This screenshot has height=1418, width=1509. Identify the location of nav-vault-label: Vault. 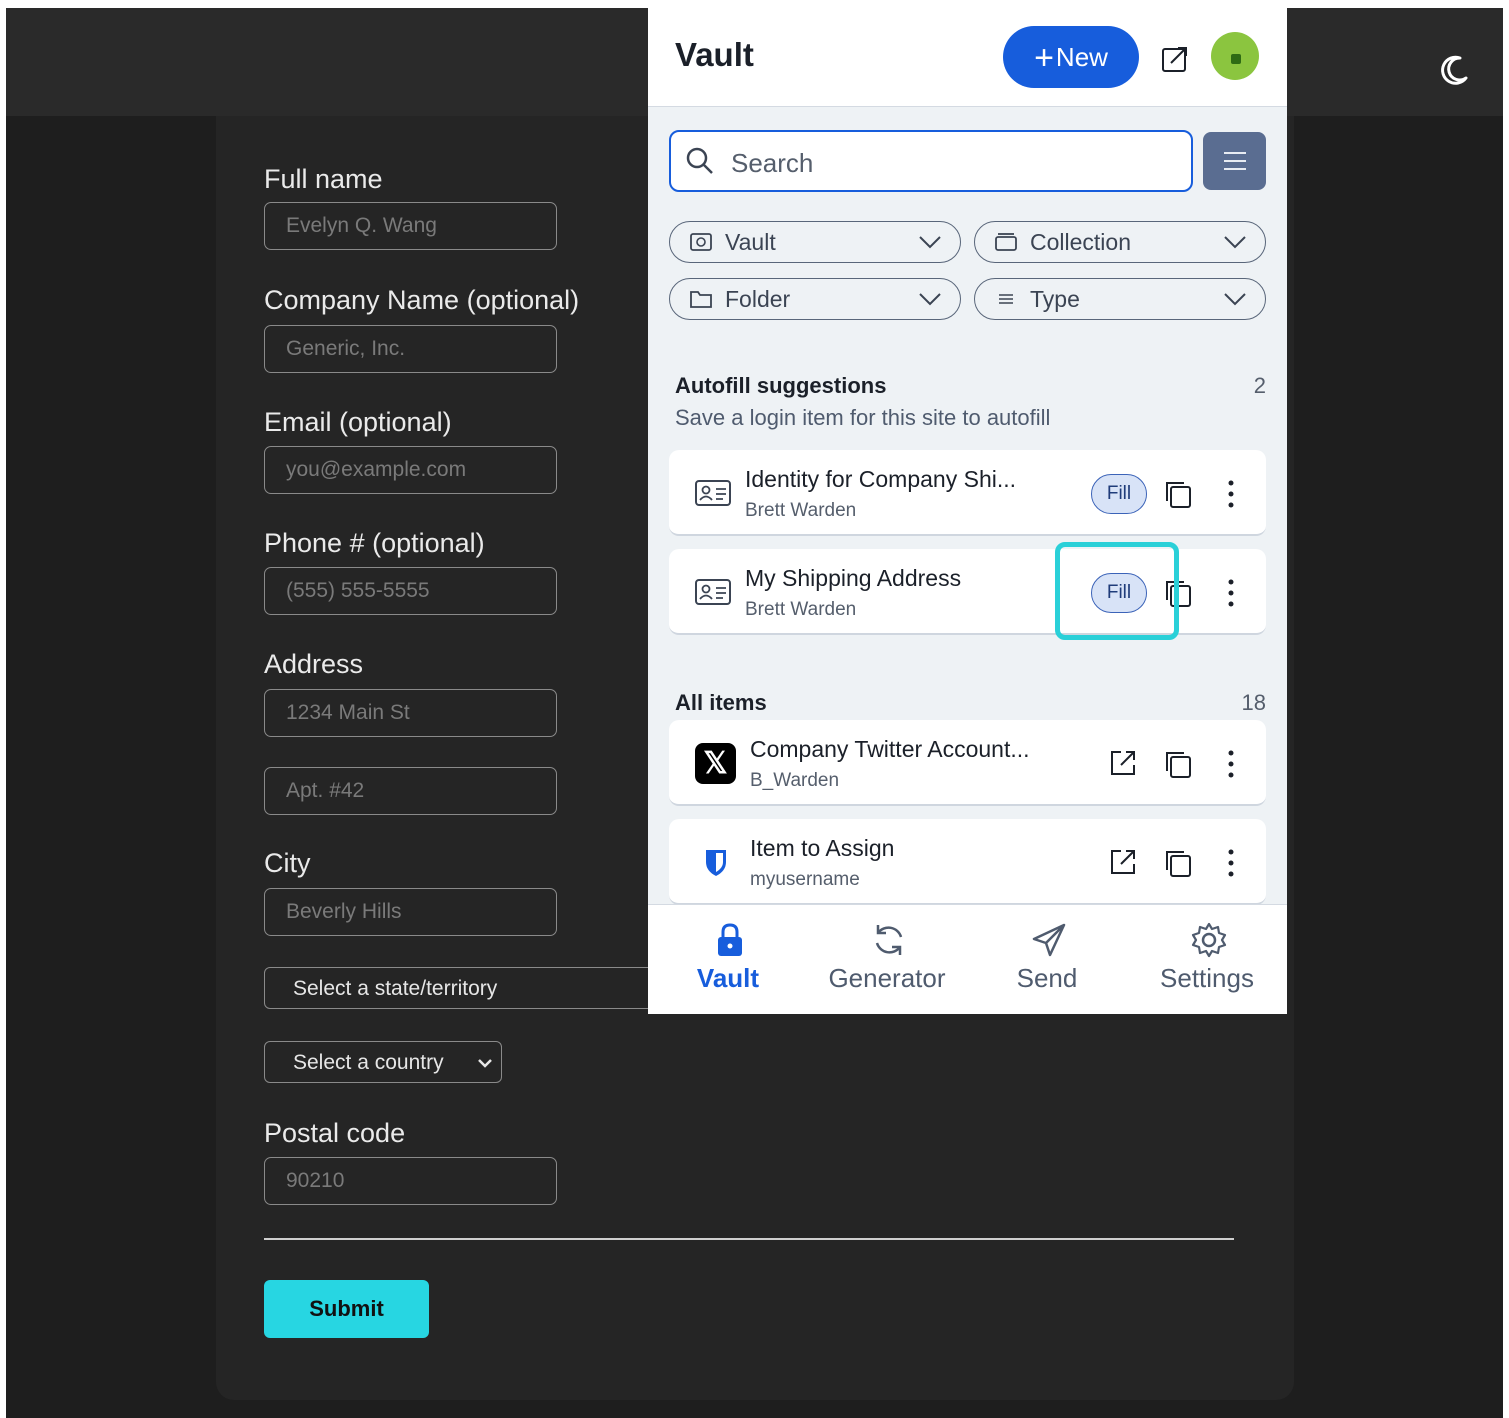
(728, 978).